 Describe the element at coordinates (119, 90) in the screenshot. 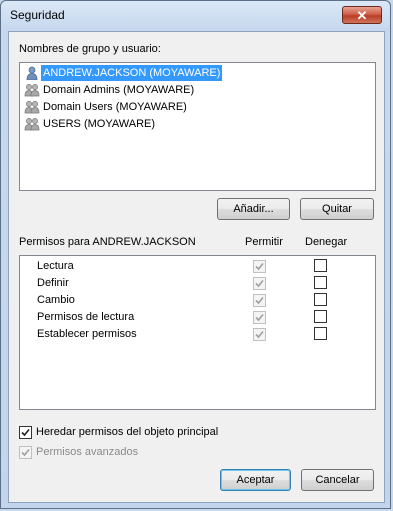

I see `list-item-label: Domain Admins (MOYAWARE)` at that location.